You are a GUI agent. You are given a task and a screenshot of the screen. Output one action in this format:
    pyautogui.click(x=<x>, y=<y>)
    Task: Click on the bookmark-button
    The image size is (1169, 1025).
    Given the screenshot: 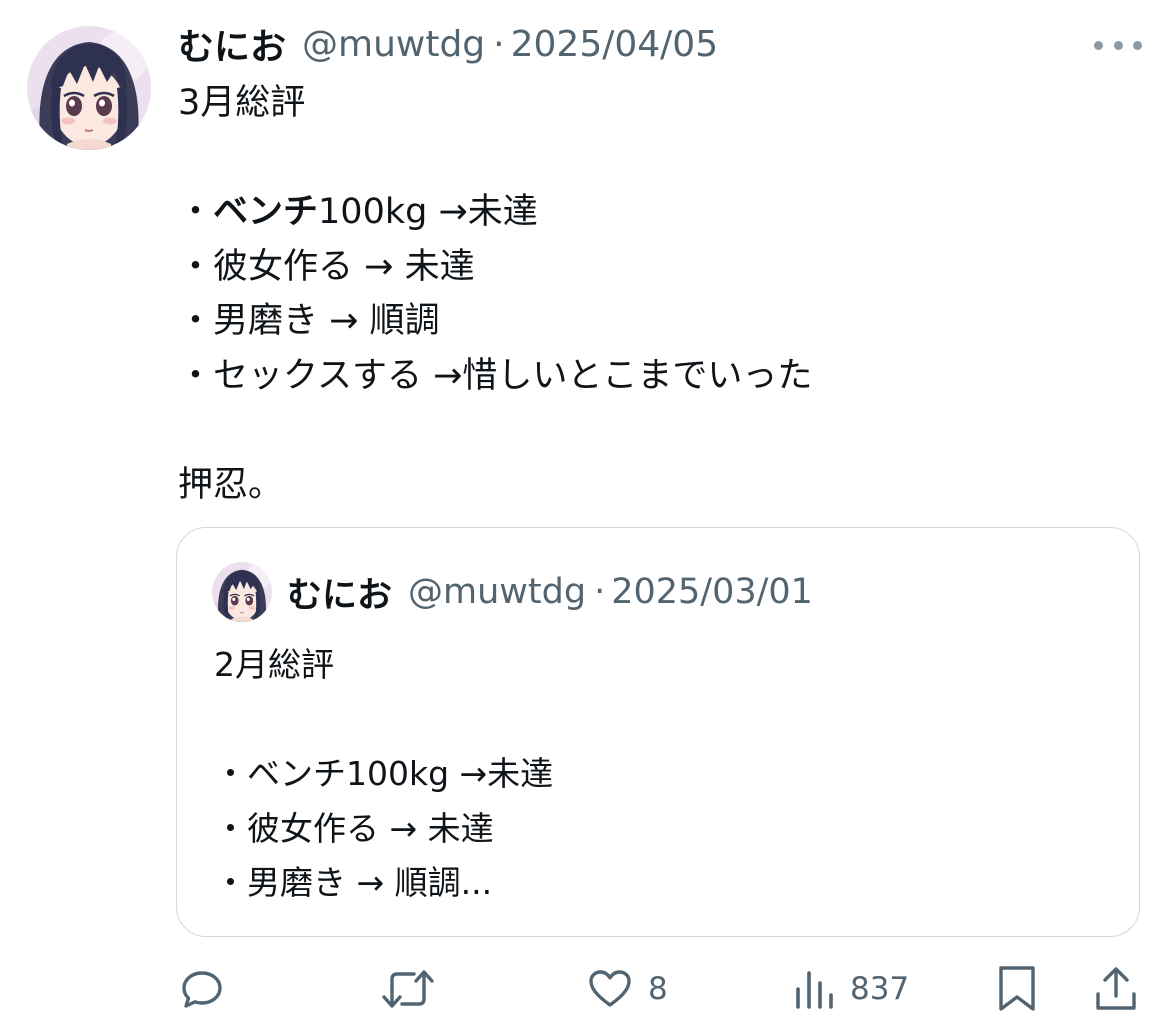 What is the action you would take?
    pyautogui.click(x=1017, y=989)
    